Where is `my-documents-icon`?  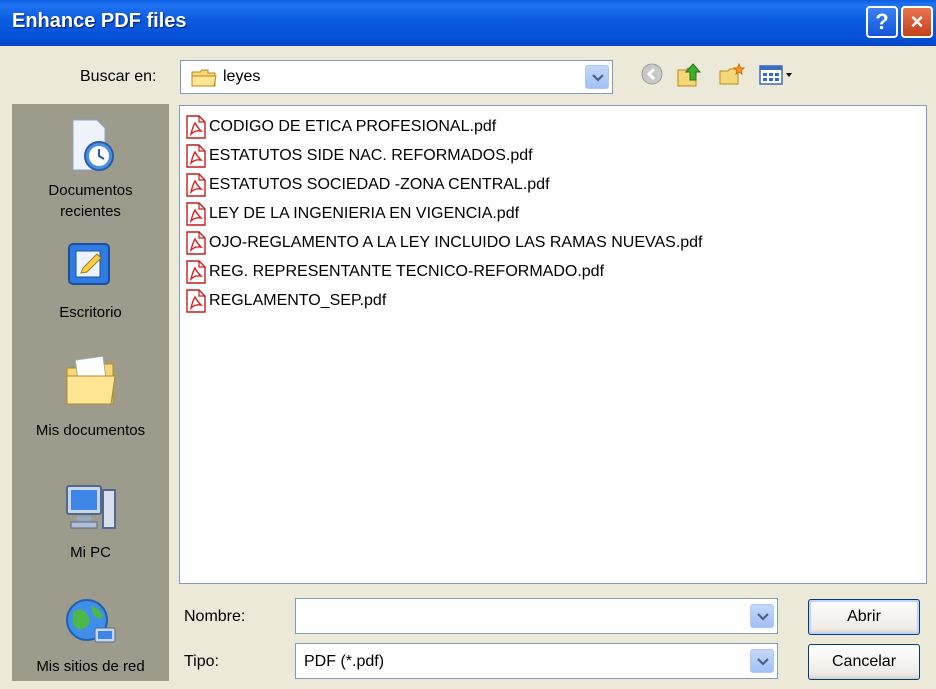
my-documents-icon is located at coordinates (91, 380).